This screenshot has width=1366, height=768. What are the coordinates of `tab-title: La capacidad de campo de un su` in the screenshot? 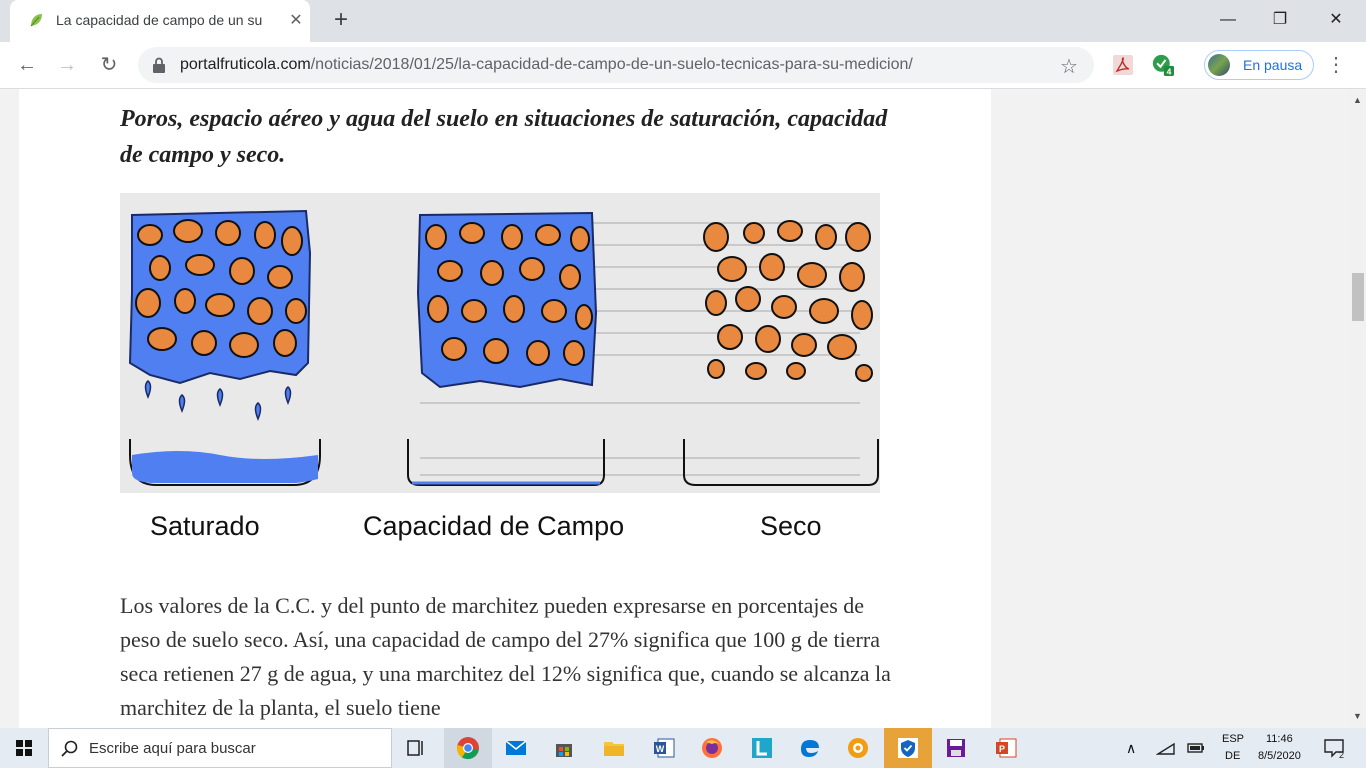 It's located at (159, 20).